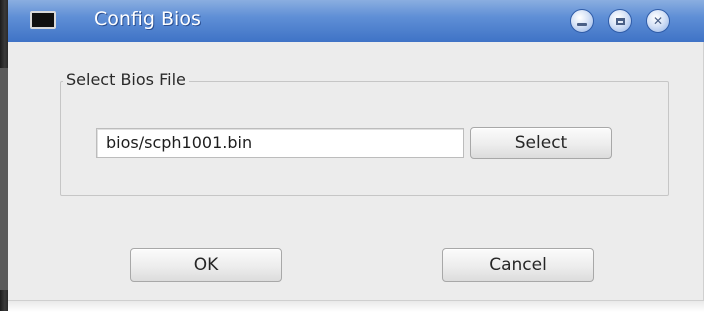 The width and height of the screenshot is (704, 312). Describe the element at coordinates (4, 179) in the screenshot. I see `window-frame-edge` at that location.